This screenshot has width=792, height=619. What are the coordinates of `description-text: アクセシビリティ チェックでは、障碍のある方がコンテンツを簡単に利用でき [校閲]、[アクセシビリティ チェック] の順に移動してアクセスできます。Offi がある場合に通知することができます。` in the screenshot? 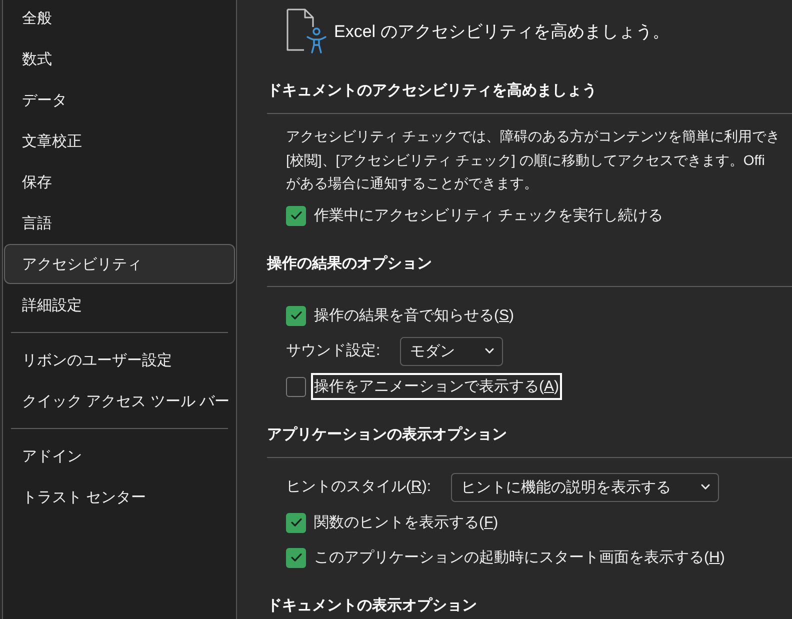 It's located at (533, 160).